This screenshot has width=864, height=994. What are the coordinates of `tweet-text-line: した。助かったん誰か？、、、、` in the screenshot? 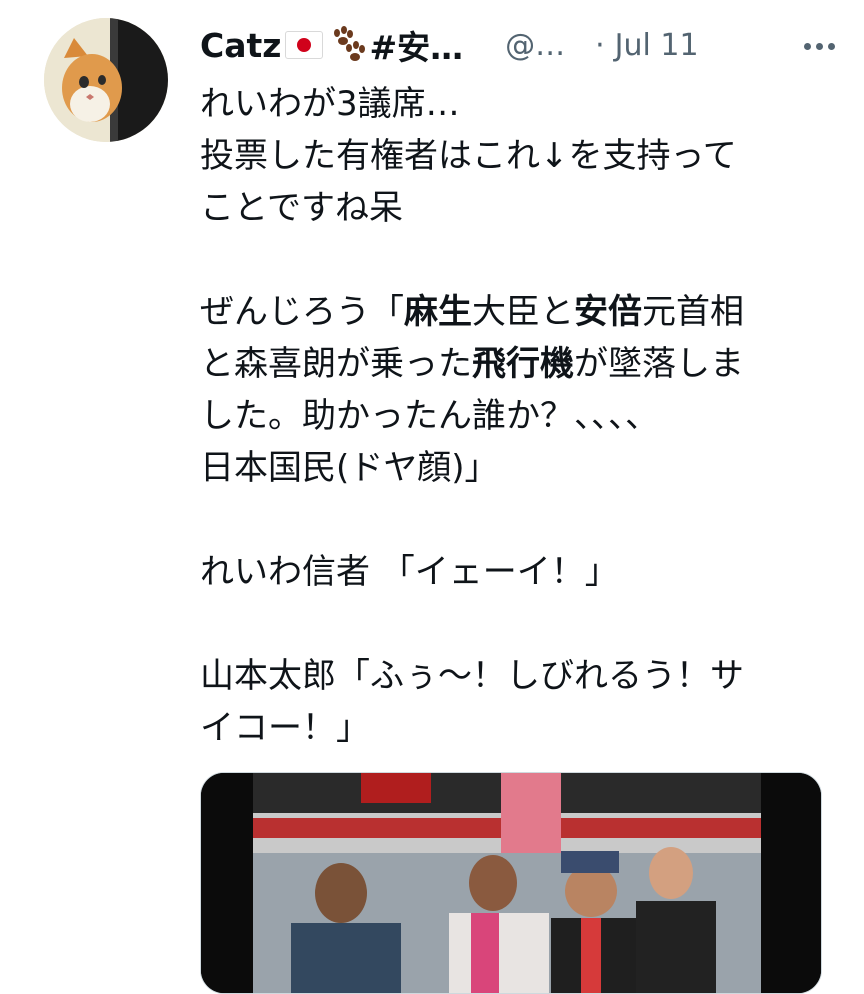 It's located at (510, 416).